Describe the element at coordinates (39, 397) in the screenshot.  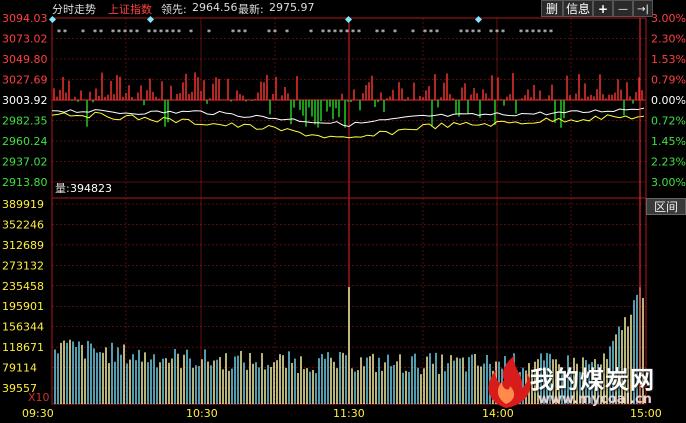
I see `x10-label: X10` at that location.